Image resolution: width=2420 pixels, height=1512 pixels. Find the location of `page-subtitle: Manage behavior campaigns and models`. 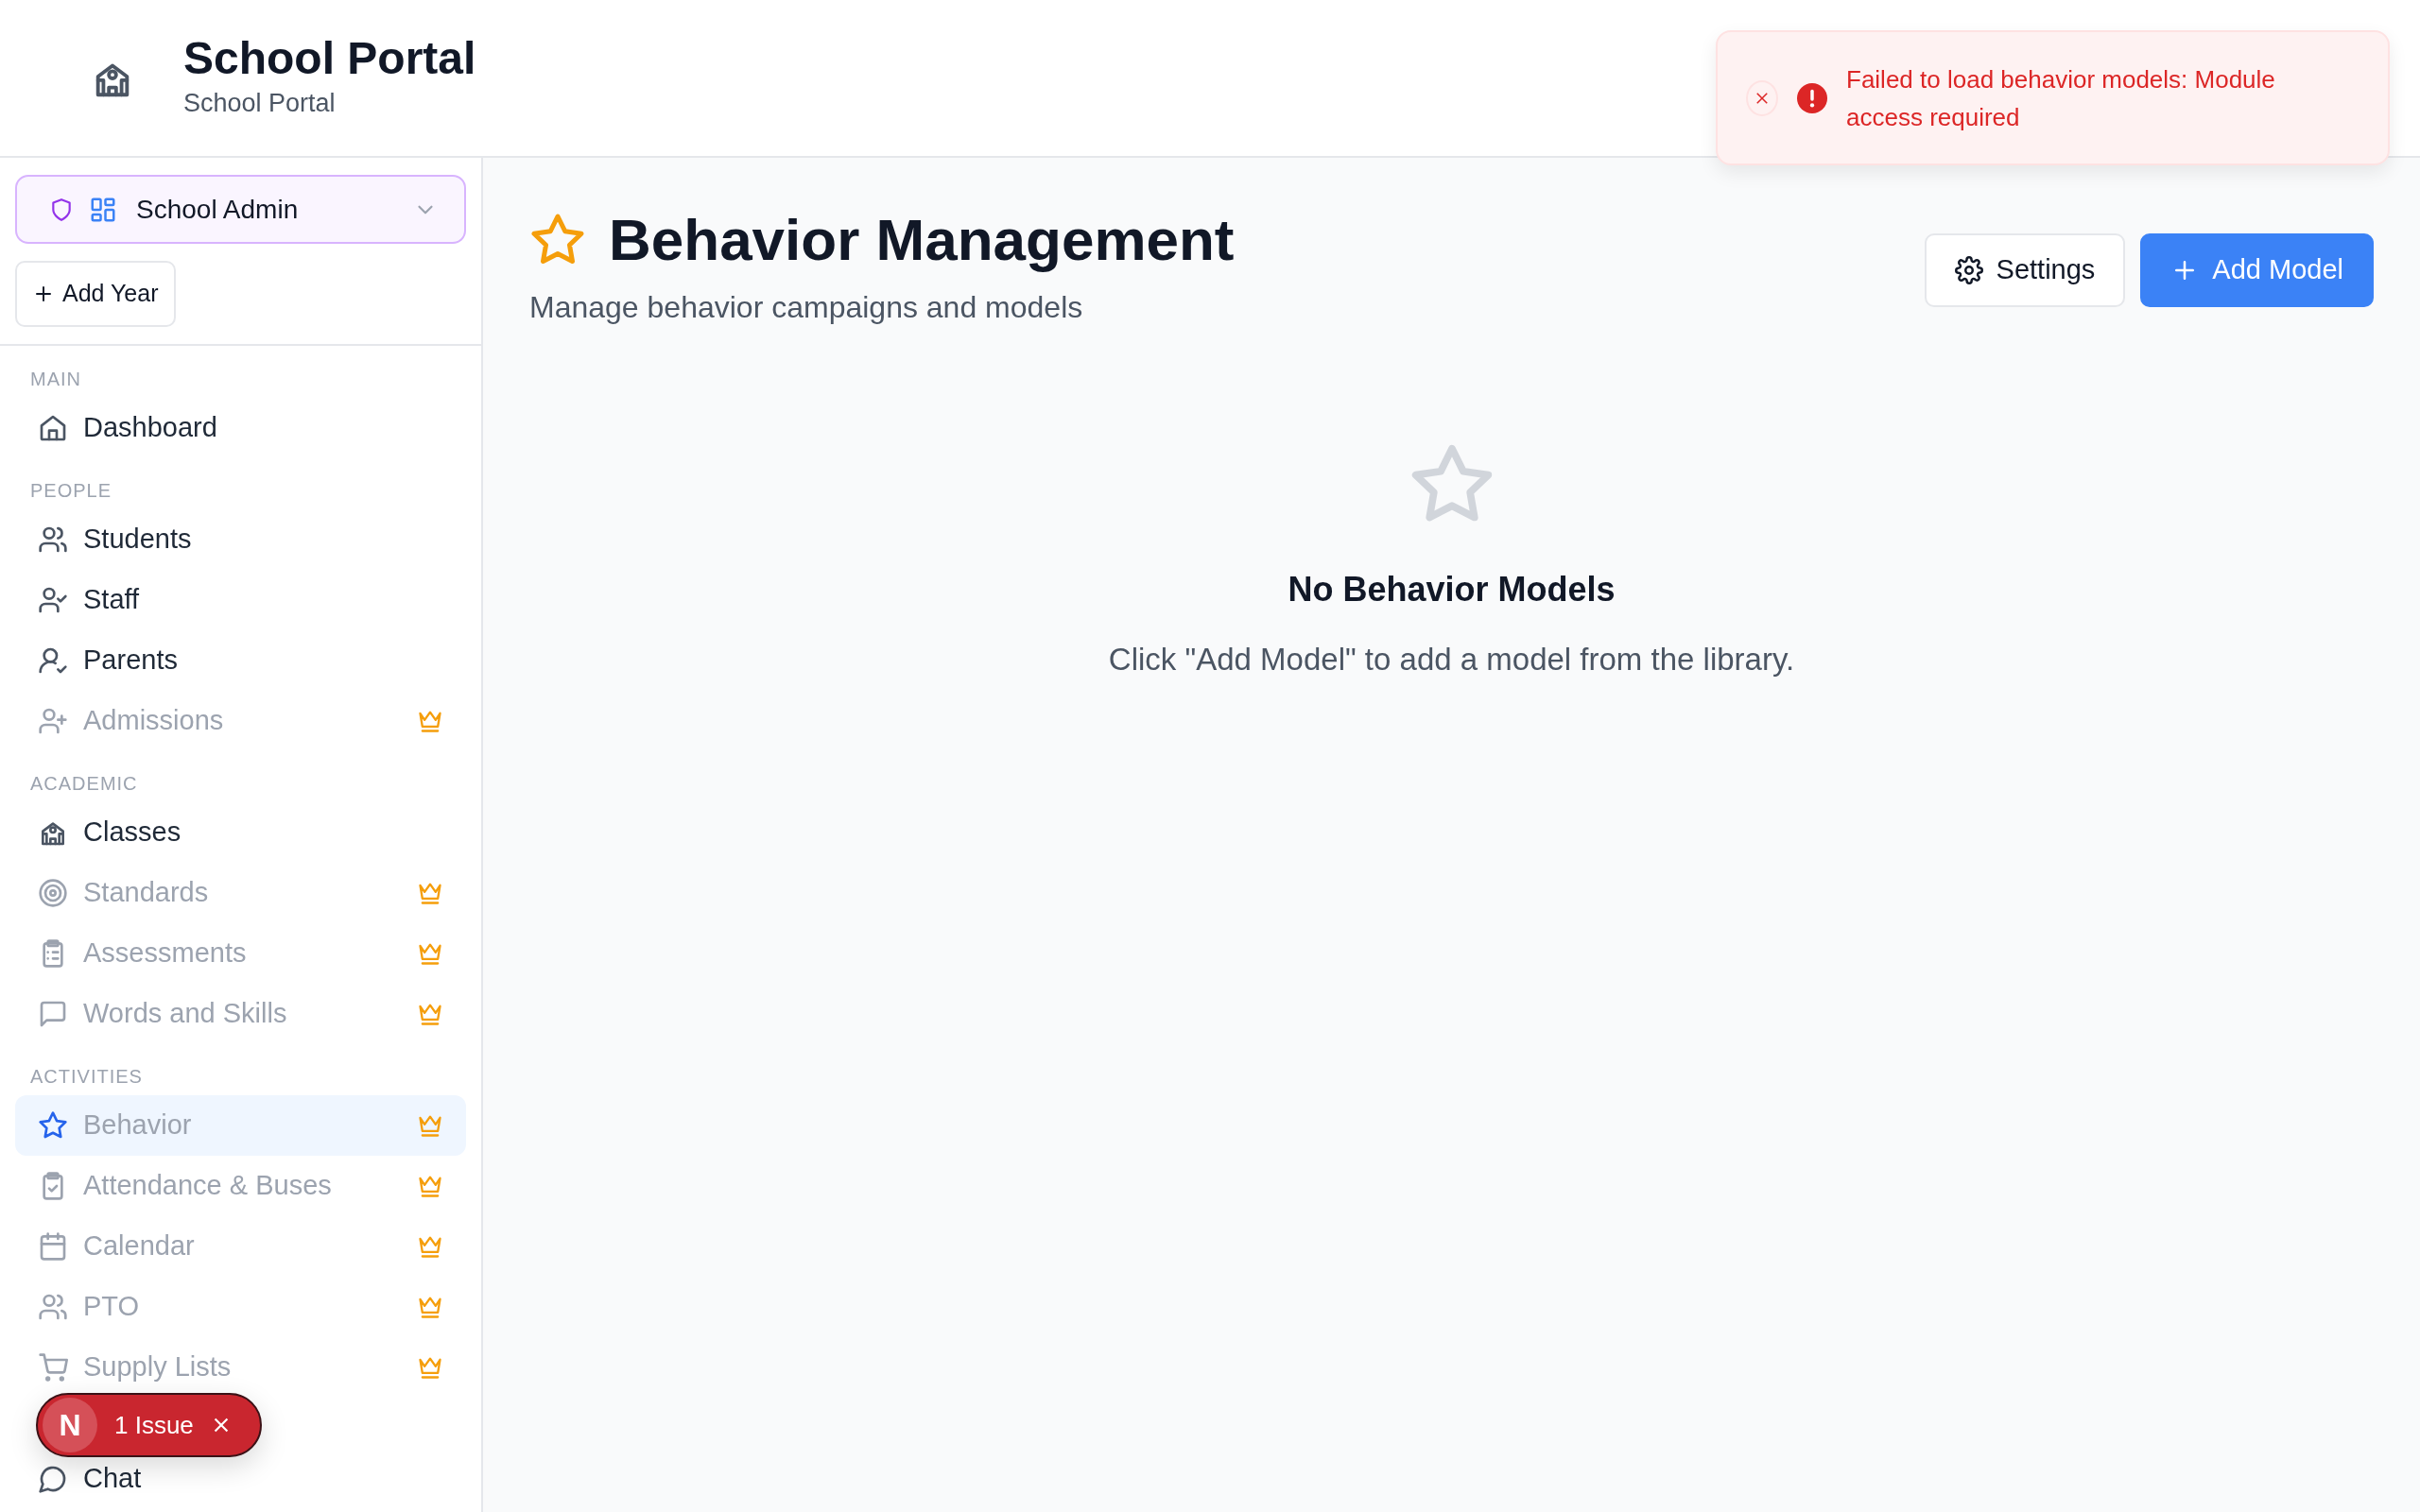

page-subtitle: Manage behavior campaigns and models is located at coordinates (806, 308).